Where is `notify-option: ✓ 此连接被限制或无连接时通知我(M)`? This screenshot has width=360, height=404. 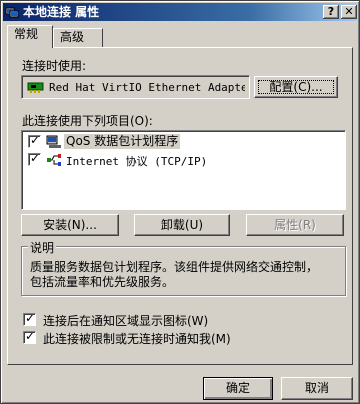 notify-option: ✓ 此连接被限制或无连接时通知我(M) is located at coordinates (181, 337).